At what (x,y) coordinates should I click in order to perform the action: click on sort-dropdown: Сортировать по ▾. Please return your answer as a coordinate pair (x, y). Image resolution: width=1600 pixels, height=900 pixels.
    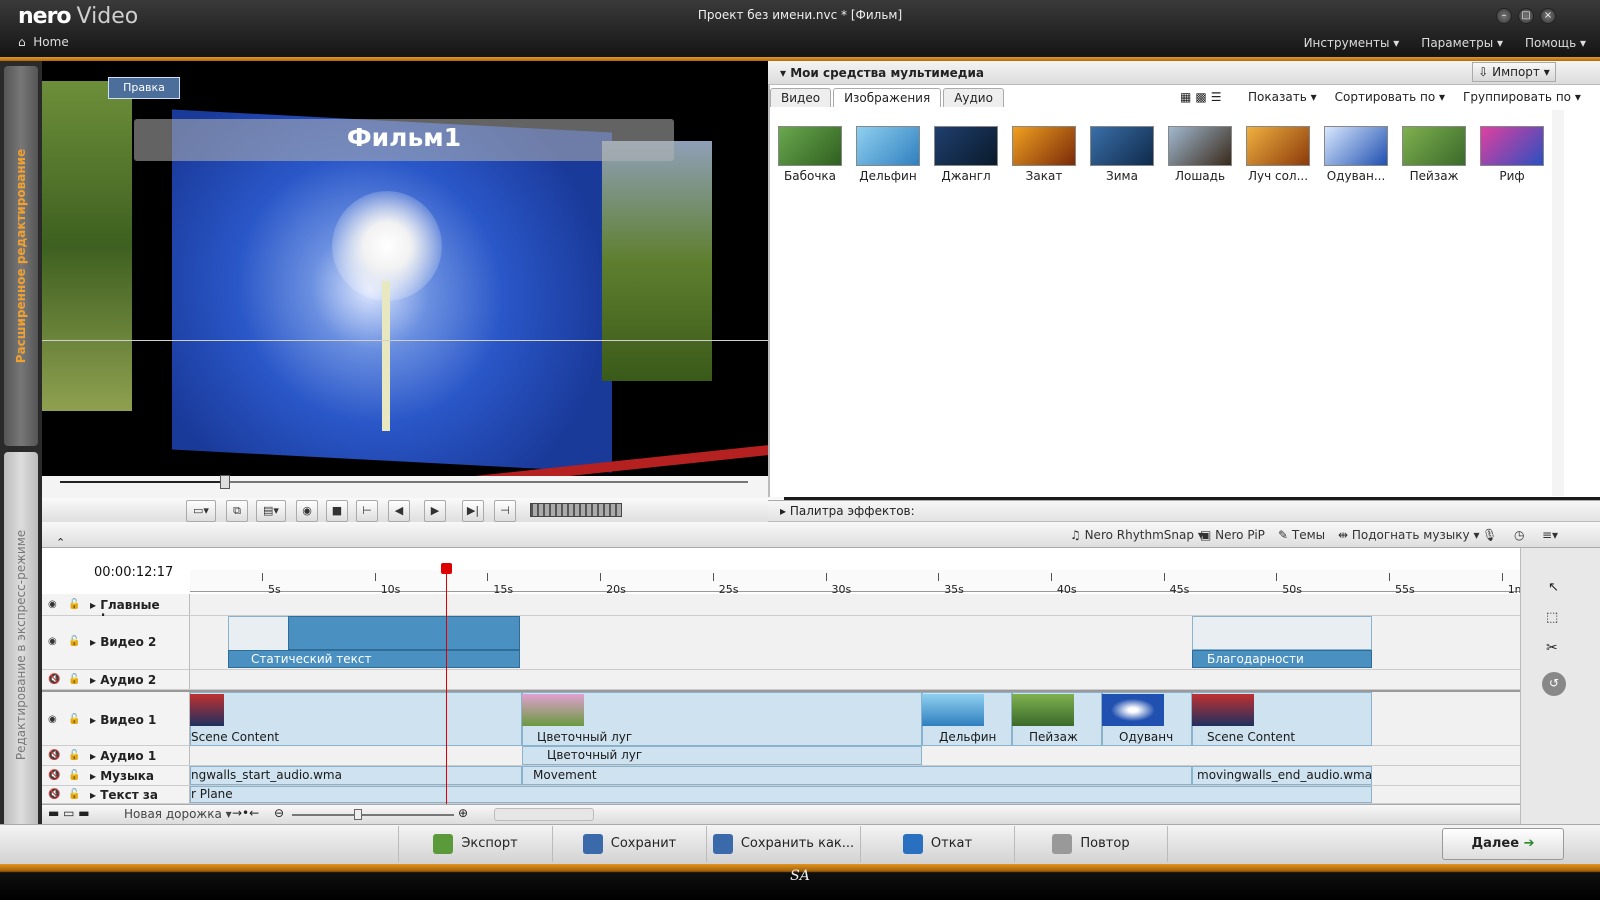
    Looking at the image, I should click on (1390, 97).